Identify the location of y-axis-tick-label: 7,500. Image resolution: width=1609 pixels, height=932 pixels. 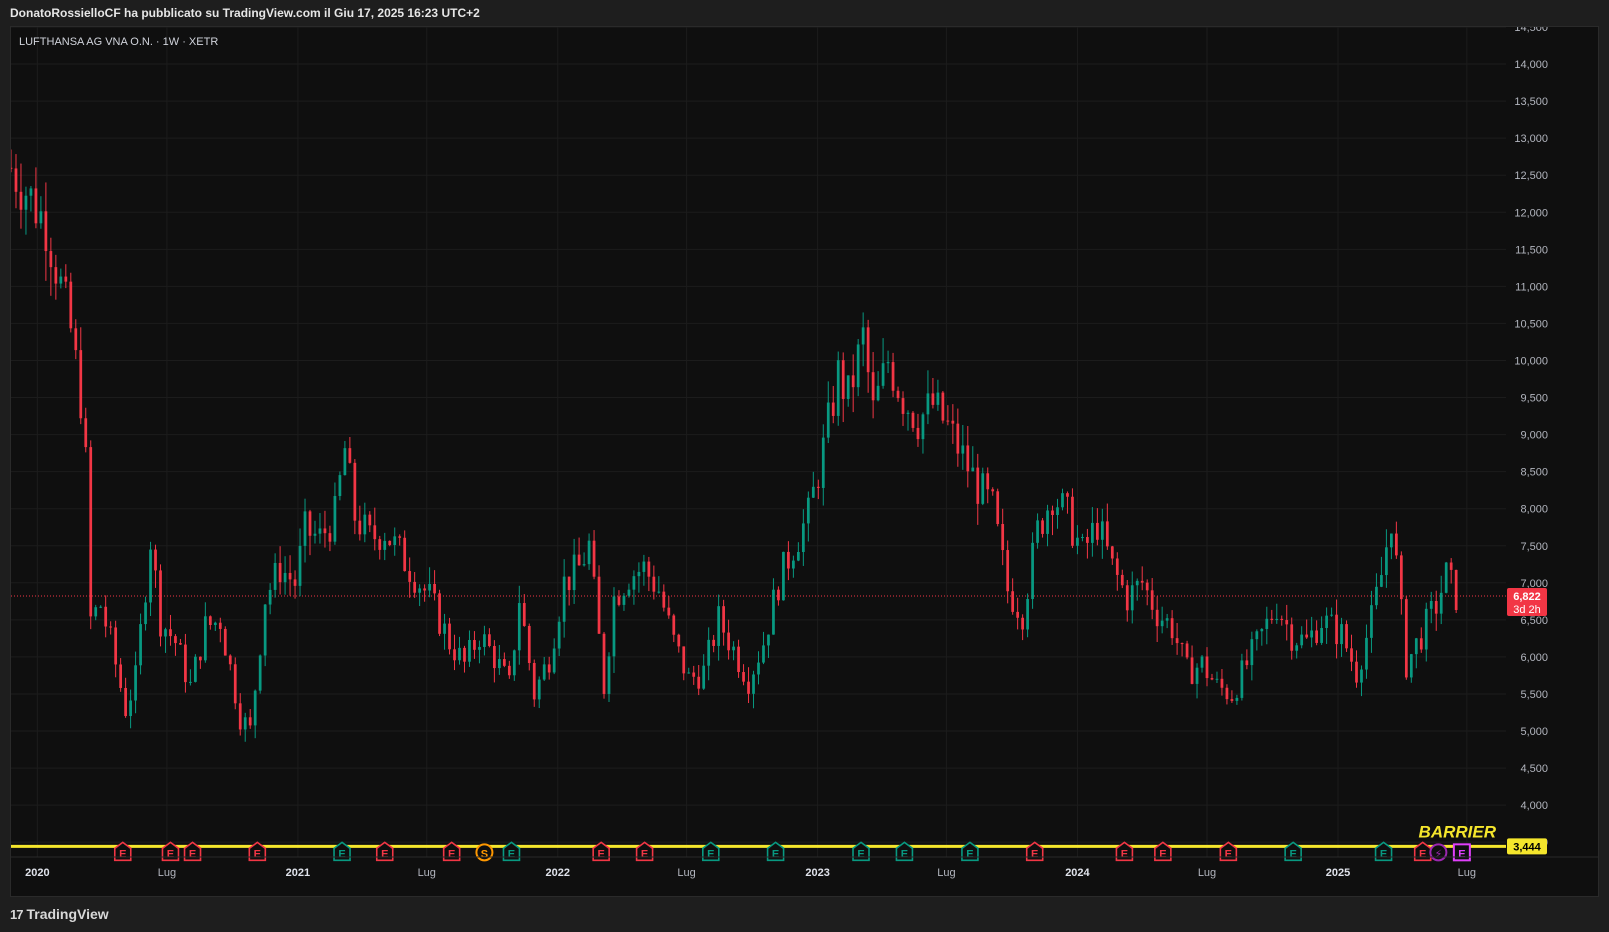
(1534, 547).